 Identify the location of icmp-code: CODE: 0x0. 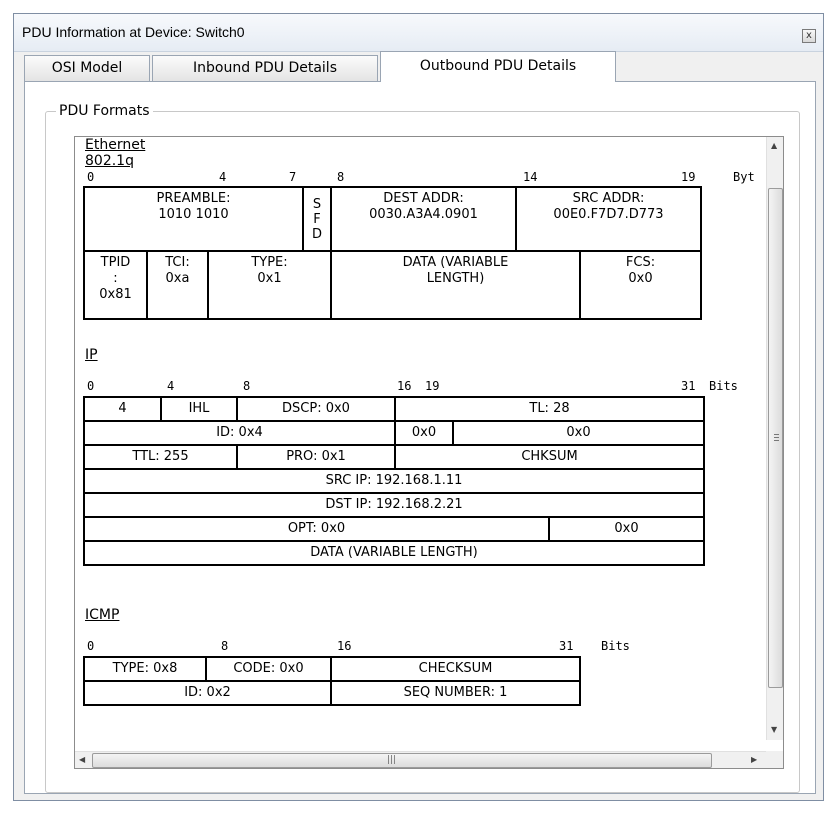
(268, 669).